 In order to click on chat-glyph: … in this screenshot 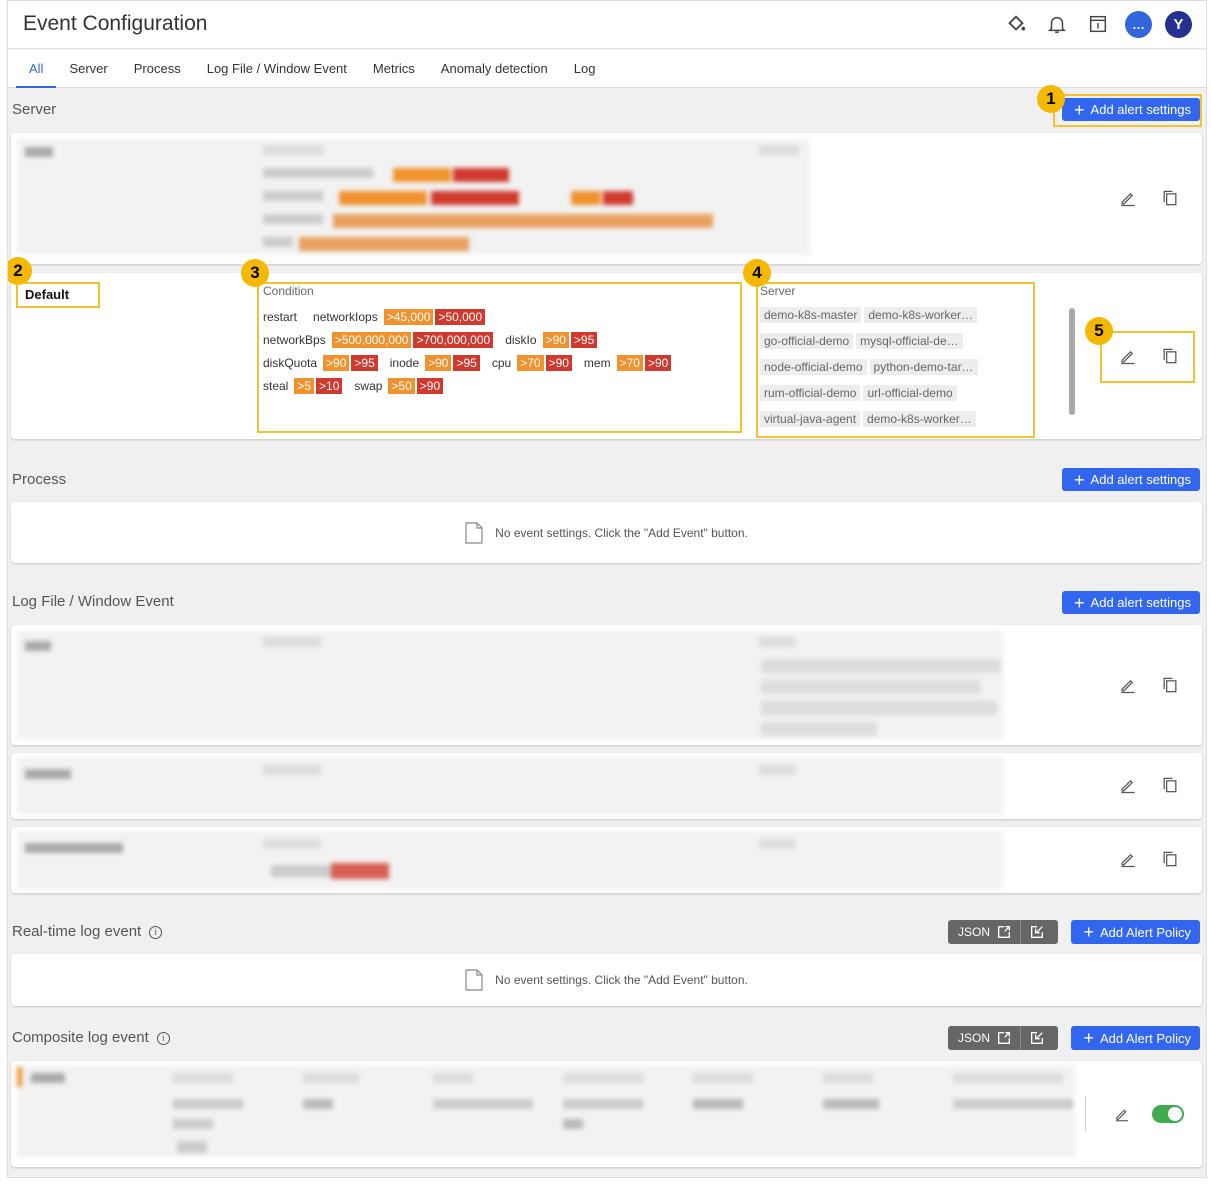, I will do `click(1138, 24)`.